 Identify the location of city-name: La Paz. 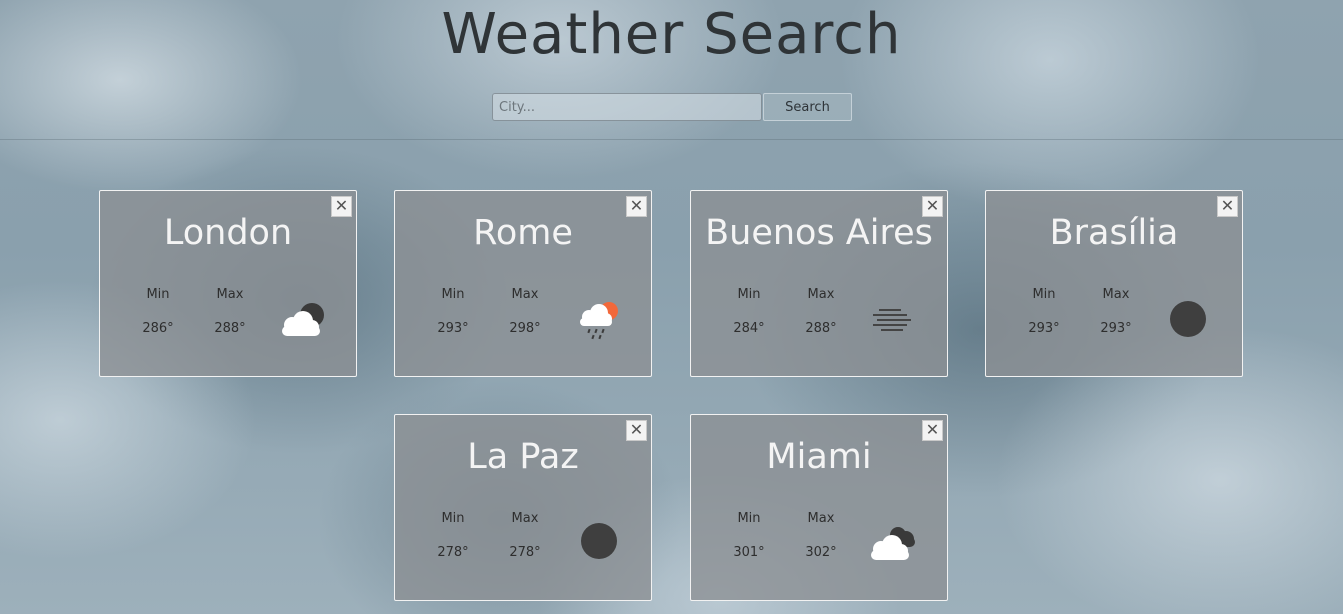
(523, 457).